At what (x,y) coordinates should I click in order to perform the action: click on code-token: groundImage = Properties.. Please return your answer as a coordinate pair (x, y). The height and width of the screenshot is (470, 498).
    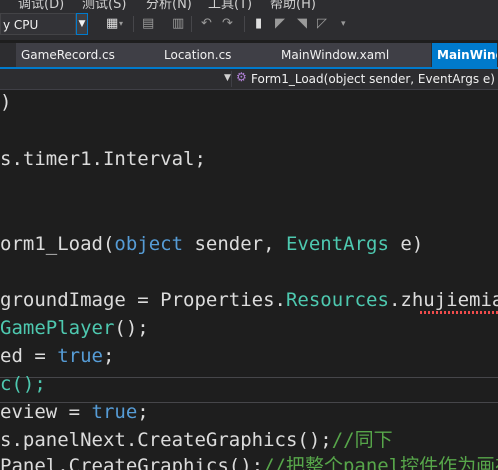
    Looking at the image, I should click on (143, 300).